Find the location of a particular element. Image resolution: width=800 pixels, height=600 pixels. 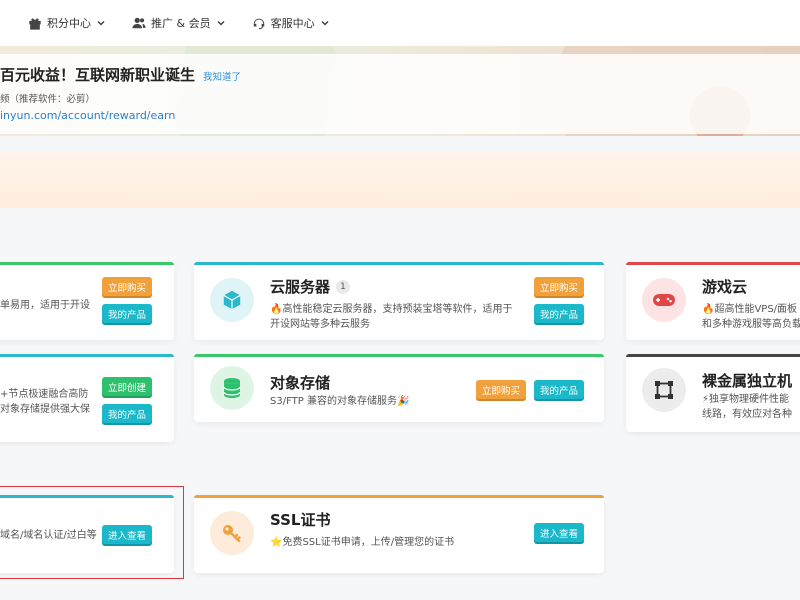

dismiss-link: 我知道了 is located at coordinates (222, 76).